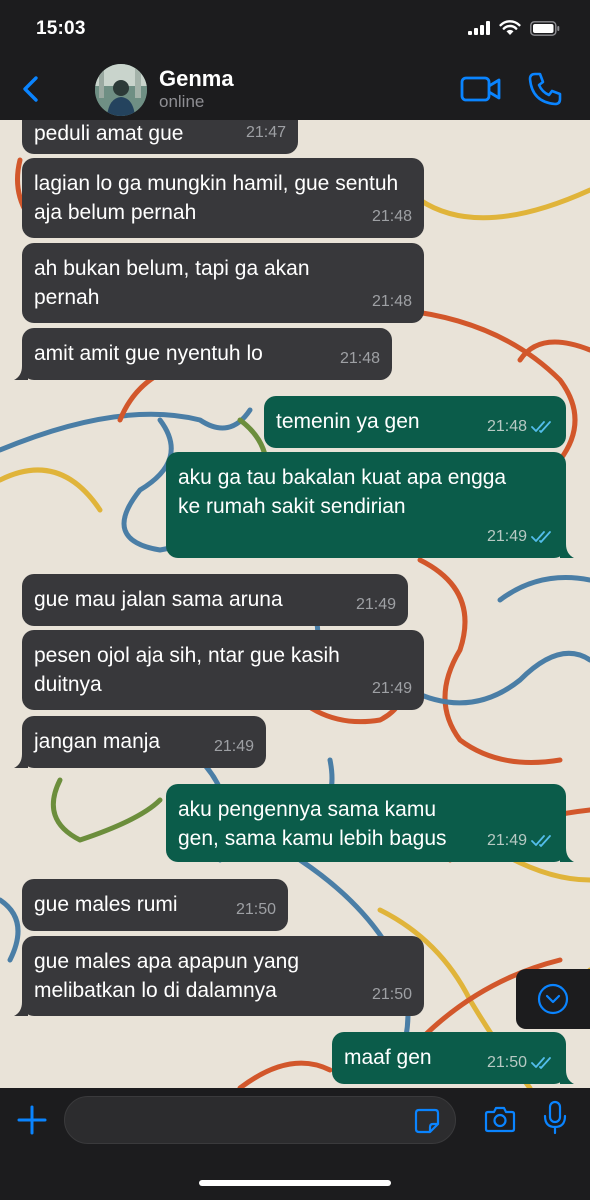 Image resolution: width=590 pixels, height=1200 pixels. I want to click on chevron-down-circle-icon, so click(553, 999).